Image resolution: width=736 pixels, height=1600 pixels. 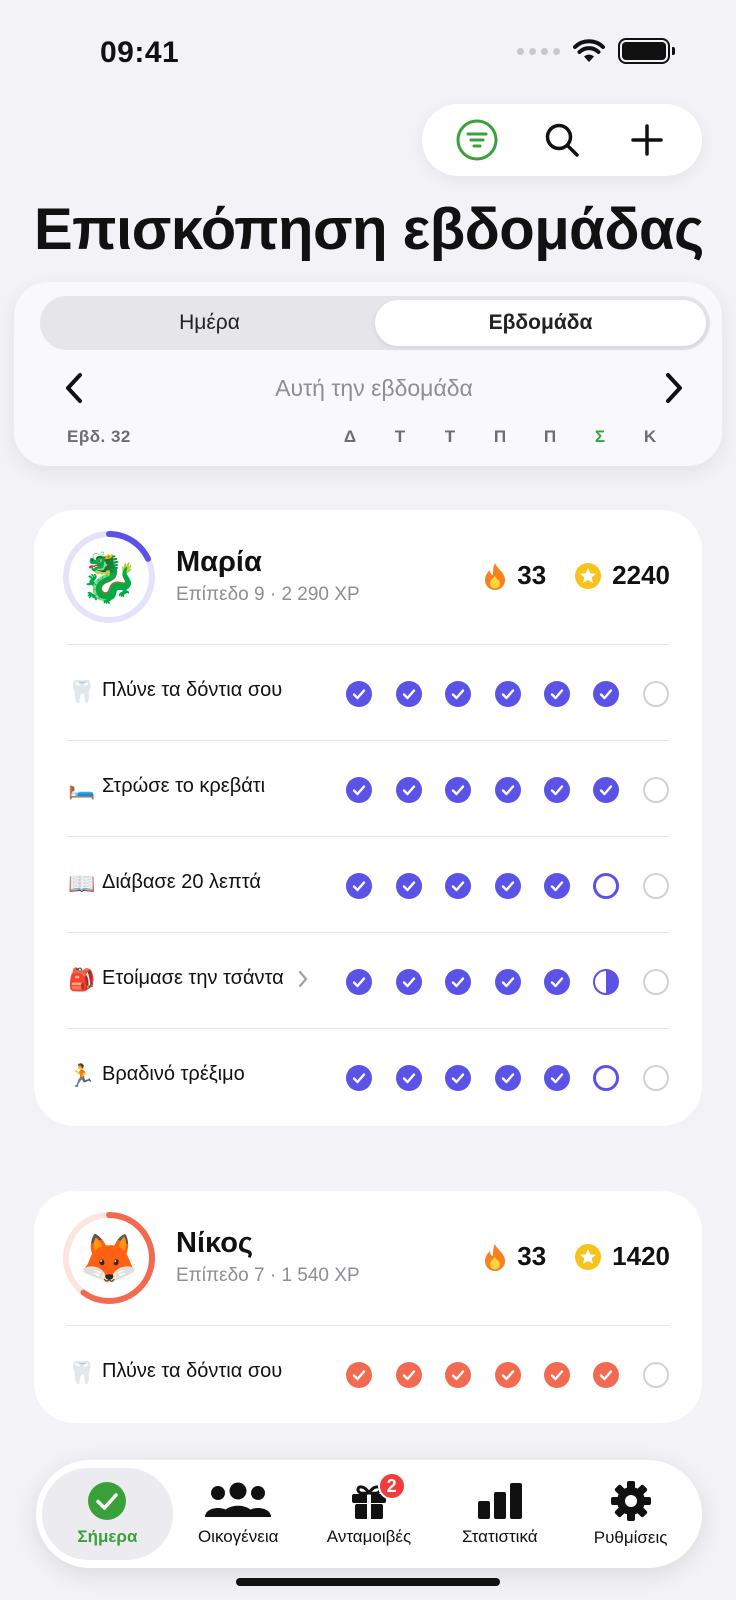 I want to click on chevron-right-icon, so click(x=303, y=979).